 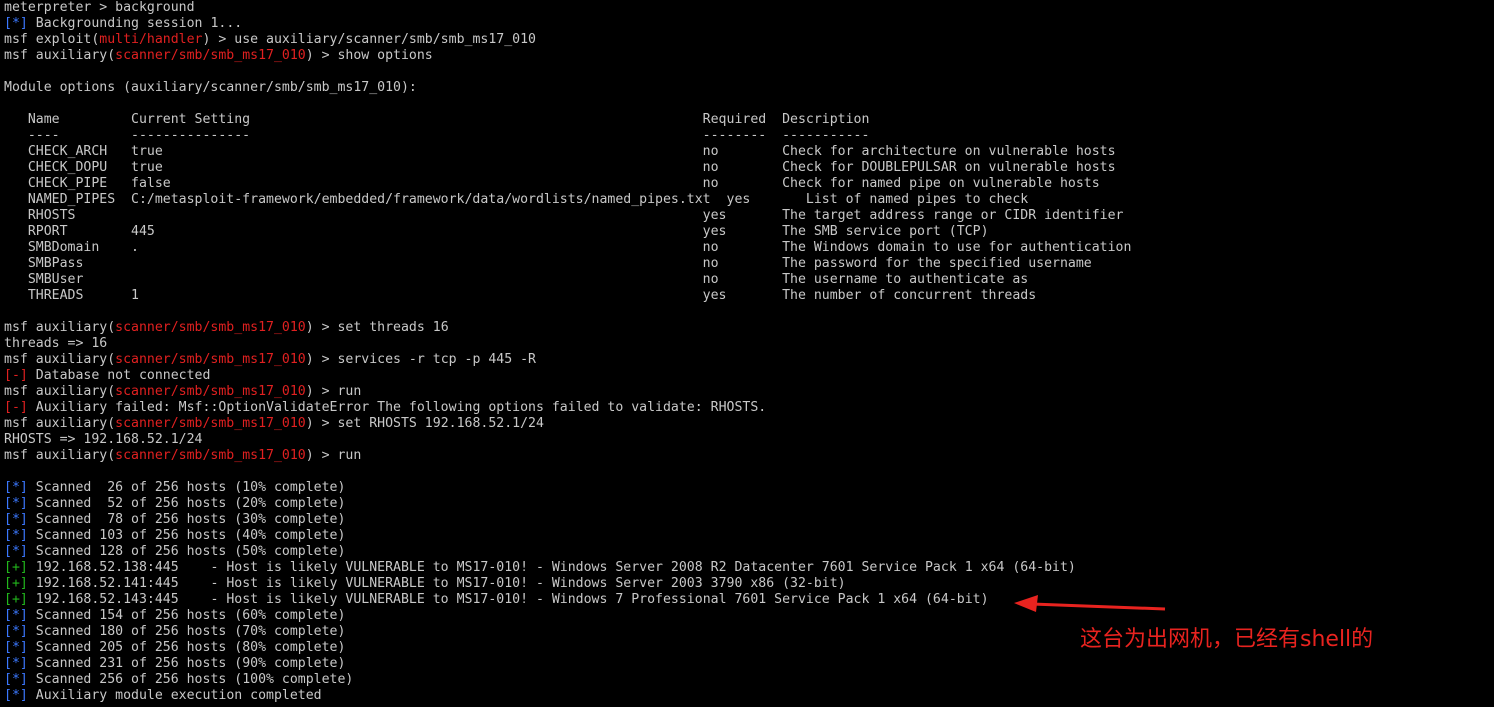 I want to click on line-text: RPORT 445 yes The SMB service port (TCP), so click(x=496, y=231).